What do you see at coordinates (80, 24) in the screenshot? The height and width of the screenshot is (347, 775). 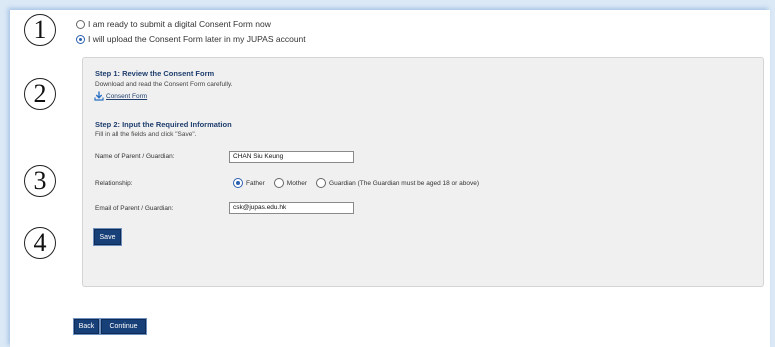 I see `radio-submit-now` at bounding box center [80, 24].